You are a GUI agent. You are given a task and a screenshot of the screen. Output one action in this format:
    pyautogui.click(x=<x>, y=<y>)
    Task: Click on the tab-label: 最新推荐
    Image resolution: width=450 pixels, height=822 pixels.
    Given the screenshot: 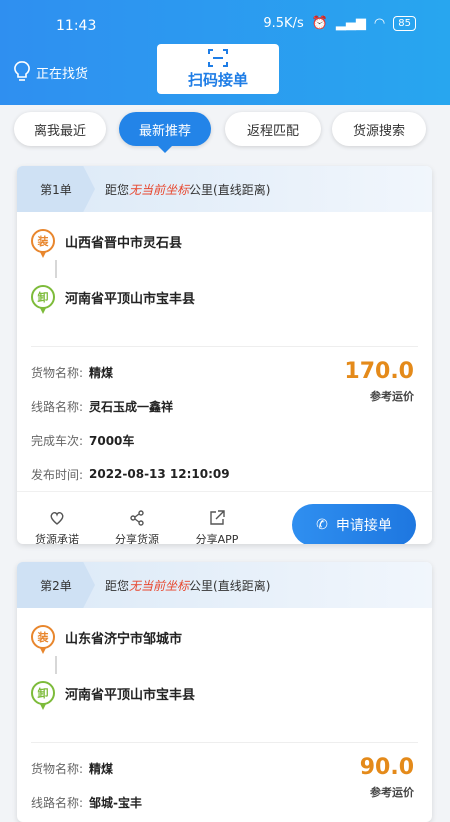 What is the action you would take?
    pyautogui.click(x=164, y=131)
    